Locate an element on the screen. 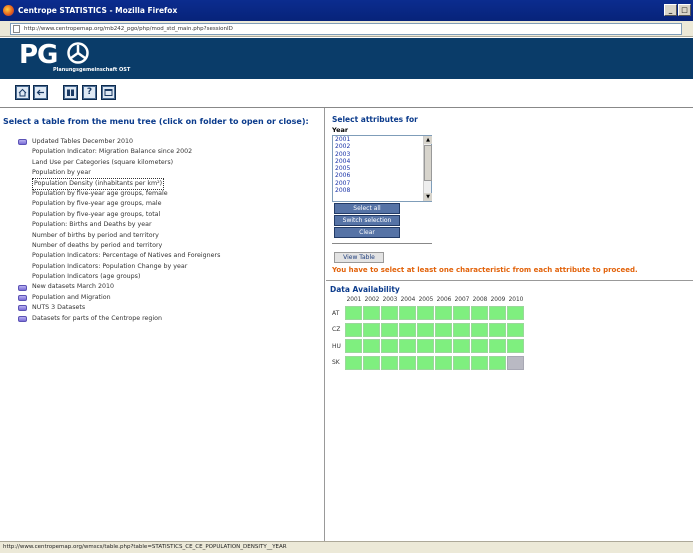 This screenshot has height=553, width=693. year-option: 2005 is located at coordinates (382, 168).